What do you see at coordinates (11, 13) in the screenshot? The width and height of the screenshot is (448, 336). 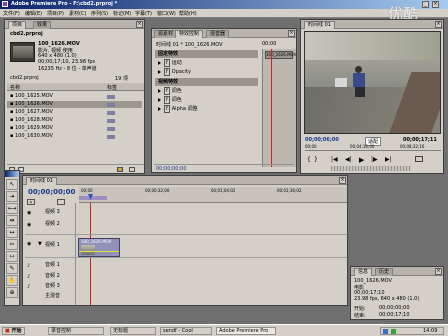 I see `menu-file: 文件(F)` at bounding box center [11, 13].